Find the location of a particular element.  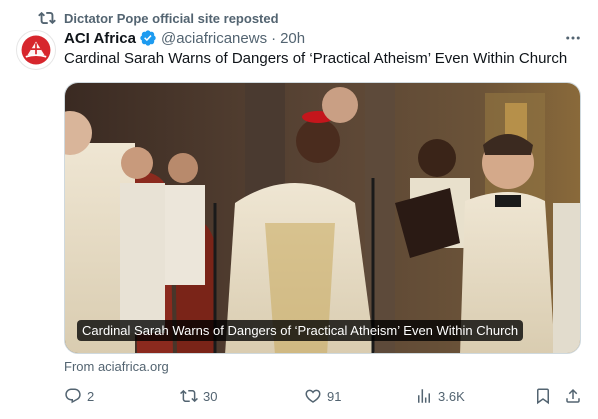

more-icon is located at coordinates (573, 38).